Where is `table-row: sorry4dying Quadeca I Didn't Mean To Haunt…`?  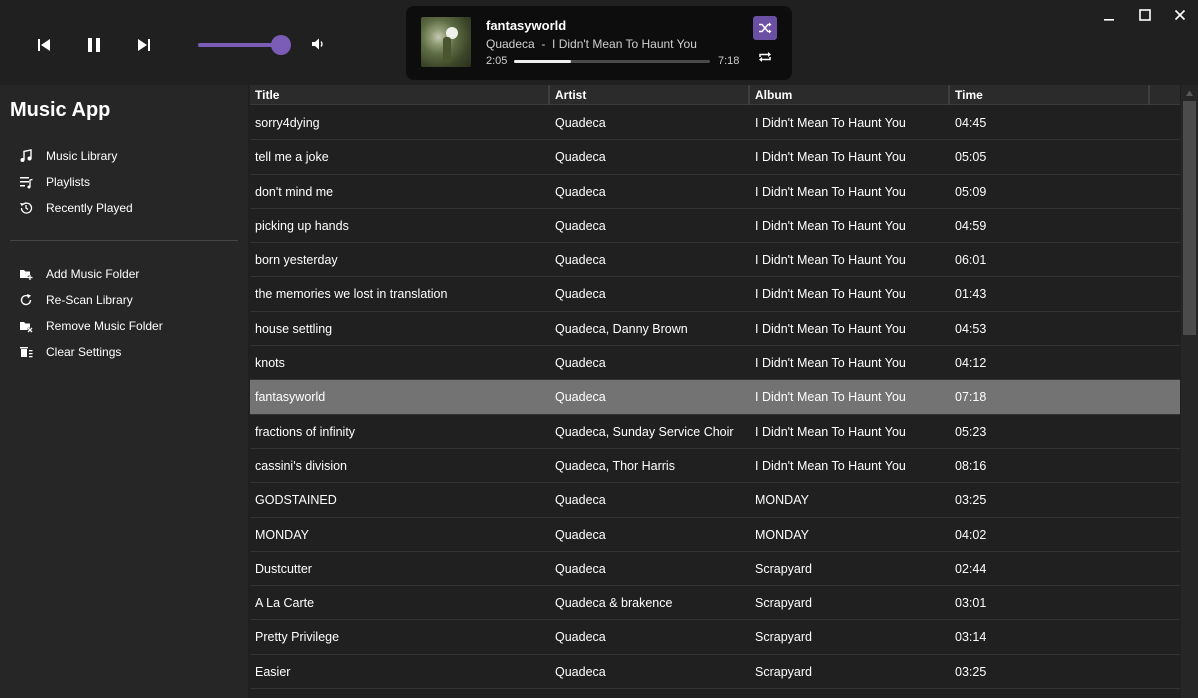 table-row: sorry4dying Quadeca I Didn't Mean To Haunt… is located at coordinates (715, 123).